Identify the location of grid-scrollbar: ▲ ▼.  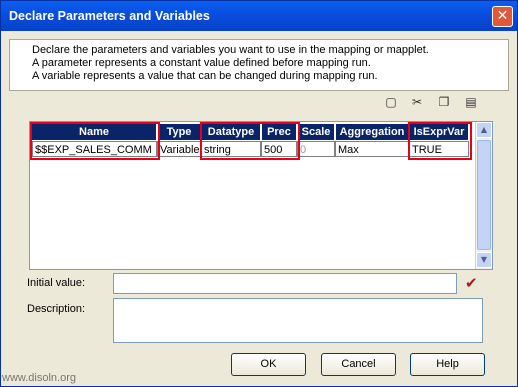
(483, 195).